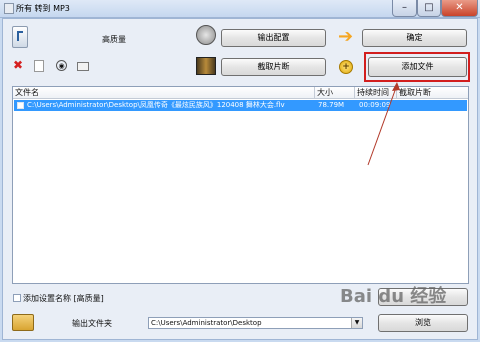 The width and height of the screenshot is (480, 342). I want to click on info-icon, so click(83, 66).